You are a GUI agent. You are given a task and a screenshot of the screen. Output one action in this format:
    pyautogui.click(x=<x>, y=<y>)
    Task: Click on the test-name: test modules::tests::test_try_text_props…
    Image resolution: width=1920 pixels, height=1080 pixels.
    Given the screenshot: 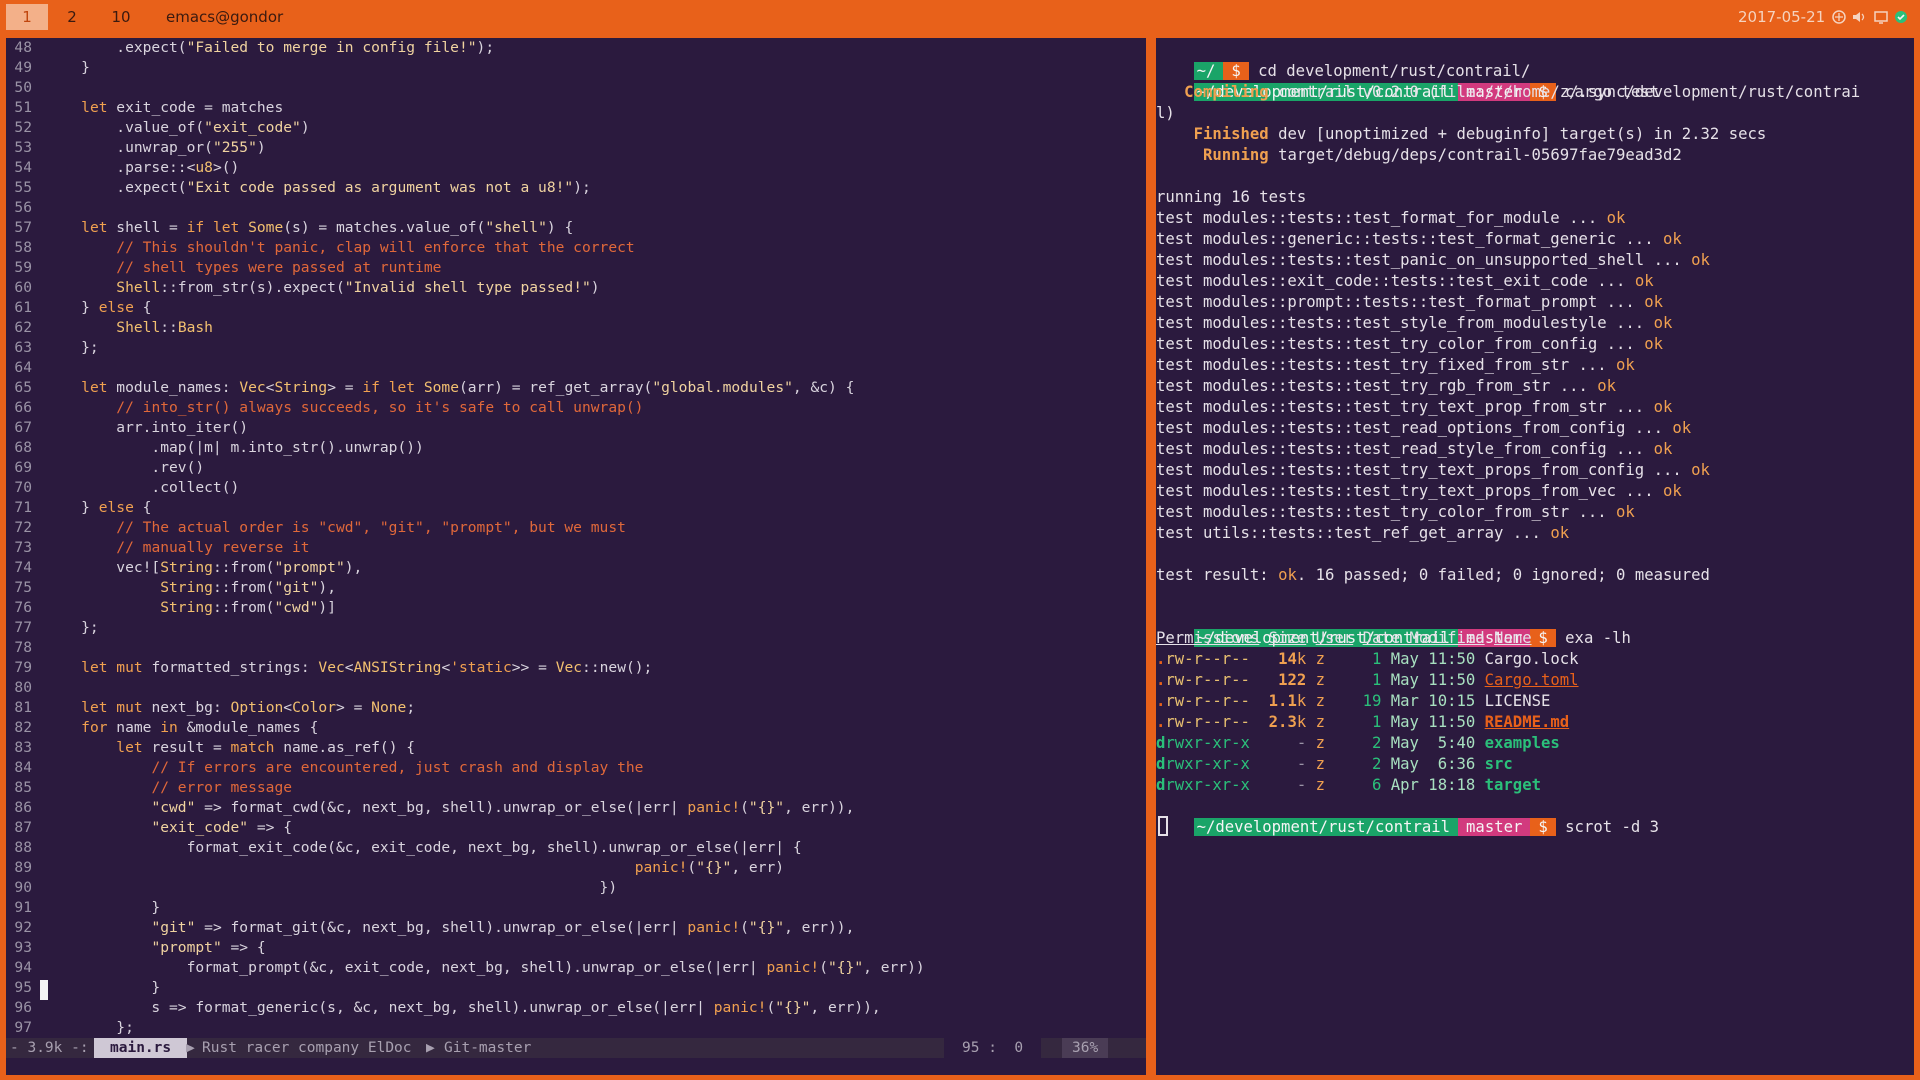 What is the action you would take?
    pyautogui.click(x=1409, y=491)
    